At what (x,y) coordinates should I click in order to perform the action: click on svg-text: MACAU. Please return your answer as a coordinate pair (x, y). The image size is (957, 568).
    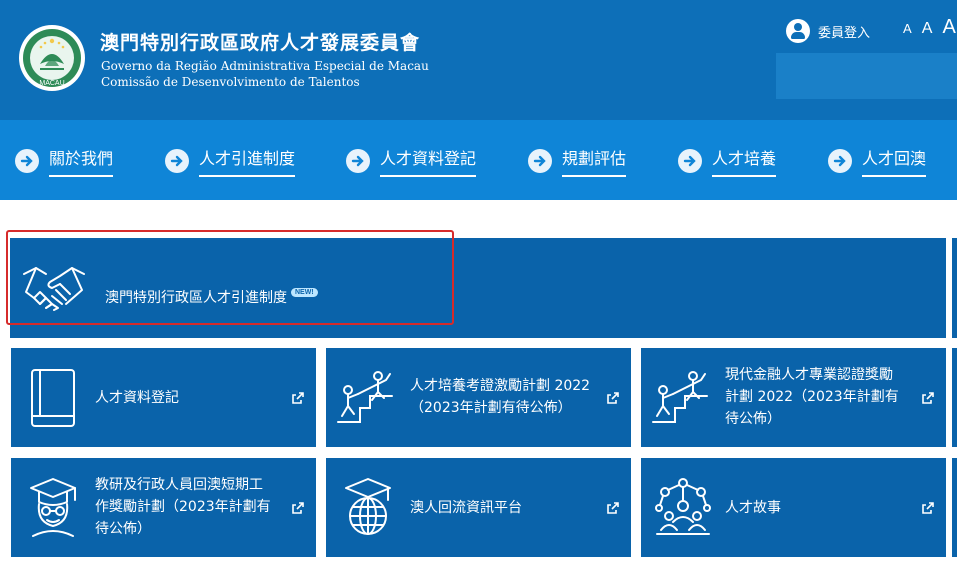
    Looking at the image, I should click on (51, 83).